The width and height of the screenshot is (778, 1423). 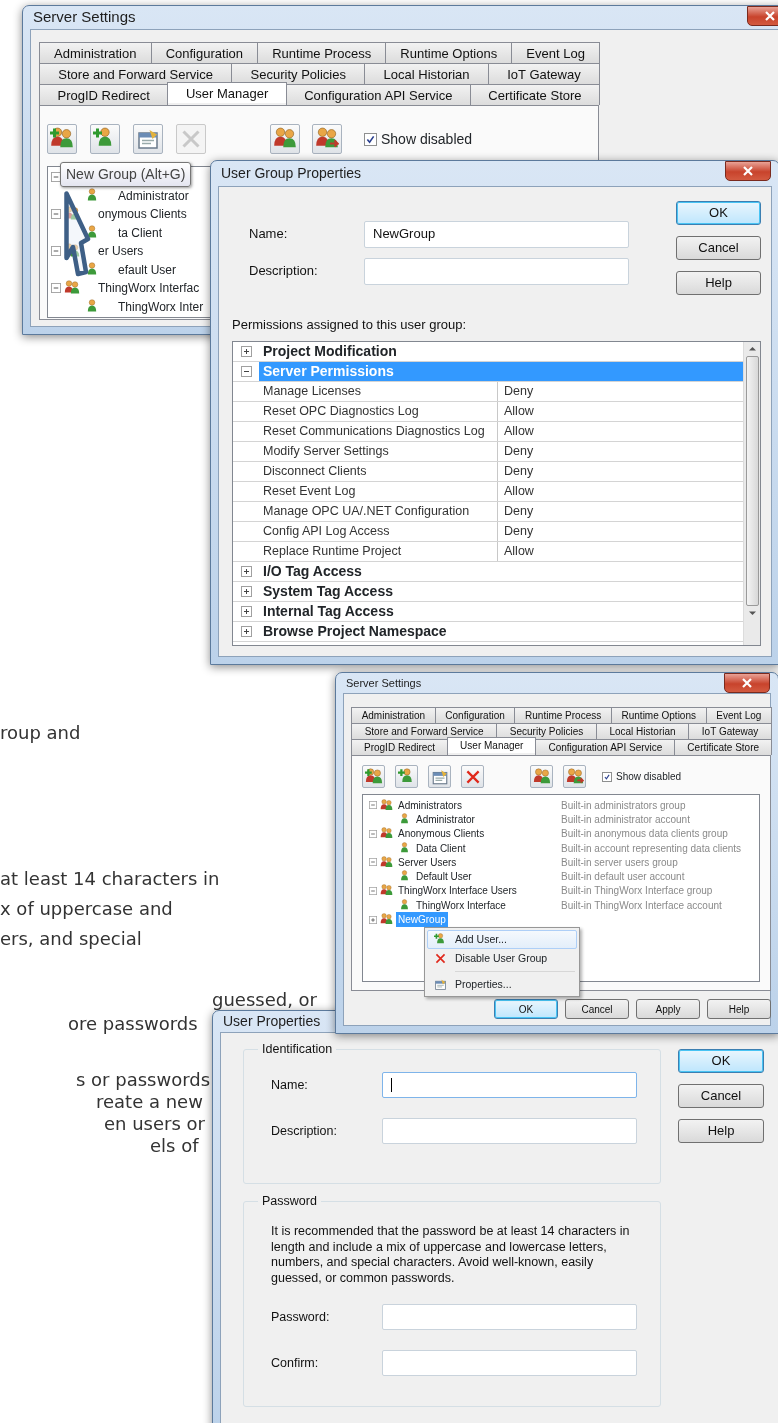 I want to click on input-field: NewGroup, so click(x=496, y=234).